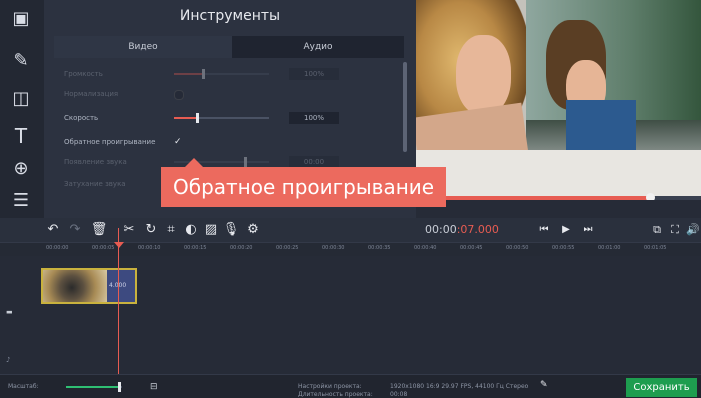 The image size is (701, 398). What do you see at coordinates (194, 162) in the screenshot?
I see `callout-tail` at bounding box center [194, 162].